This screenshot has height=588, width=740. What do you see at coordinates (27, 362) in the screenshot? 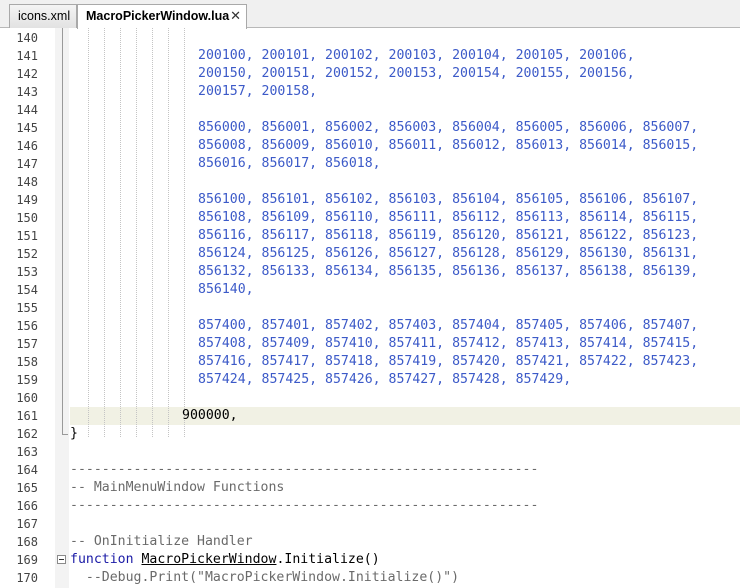
I see `line-number: 158` at bounding box center [27, 362].